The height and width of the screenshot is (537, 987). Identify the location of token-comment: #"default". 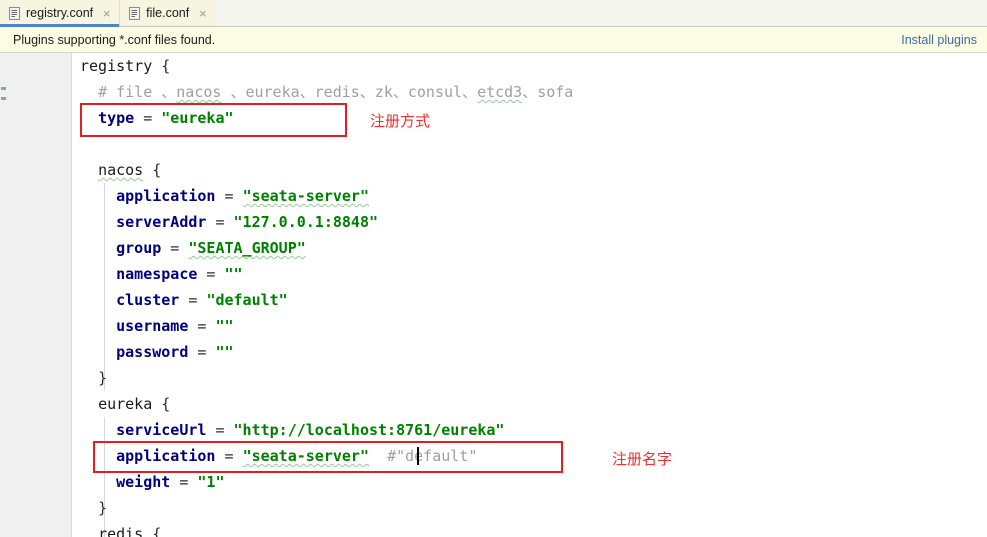
(432, 456).